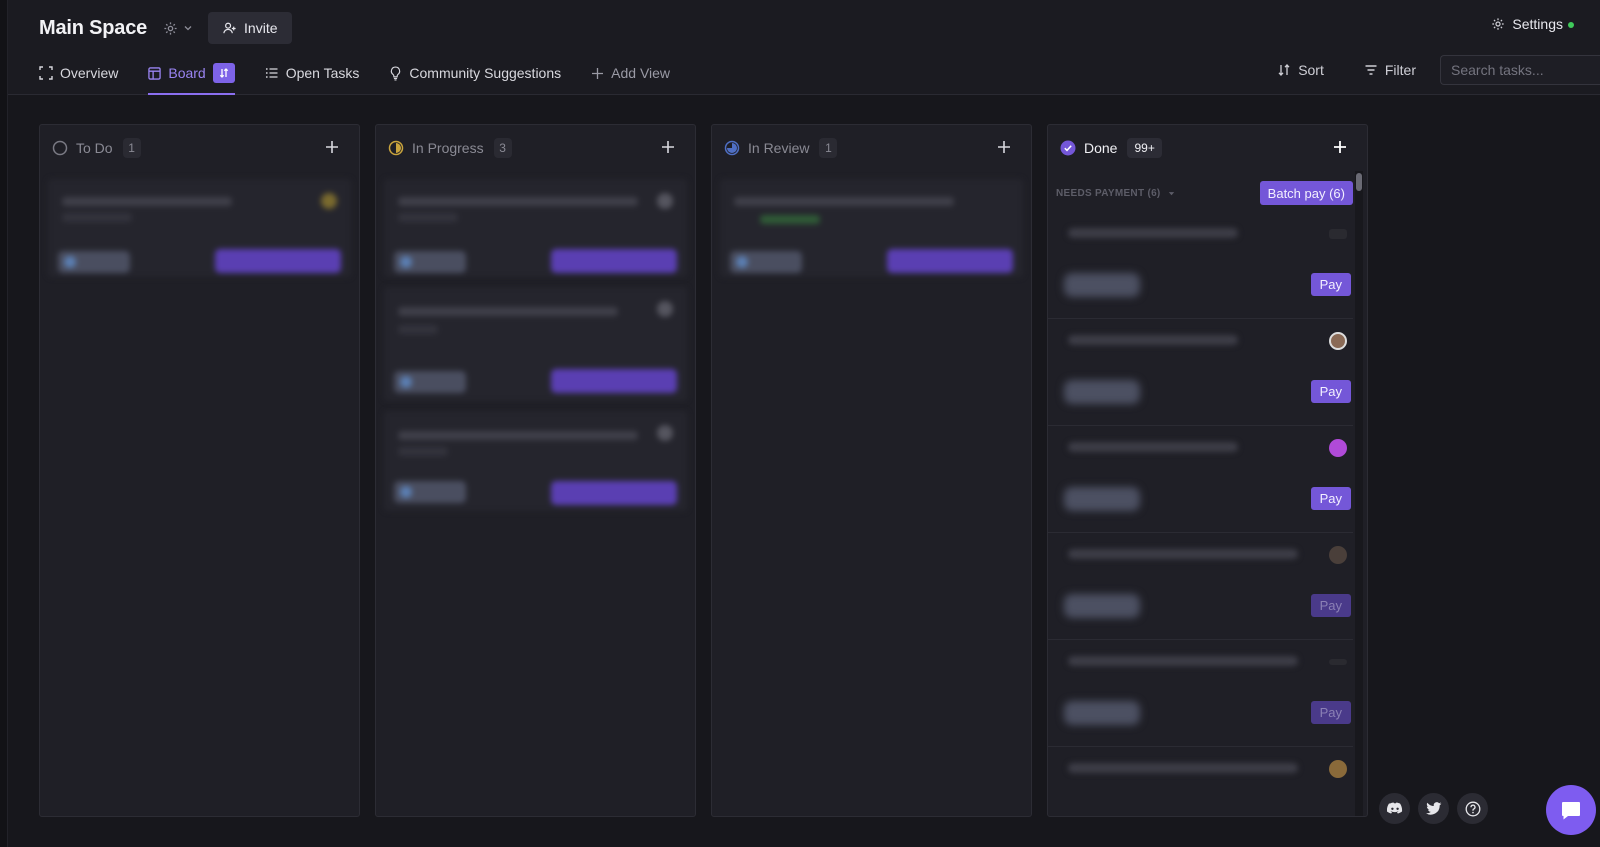 The width and height of the screenshot is (1600, 847). What do you see at coordinates (1400, 70) in the screenshot?
I see `filter-label: Filter` at bounding box center [1400, 70].